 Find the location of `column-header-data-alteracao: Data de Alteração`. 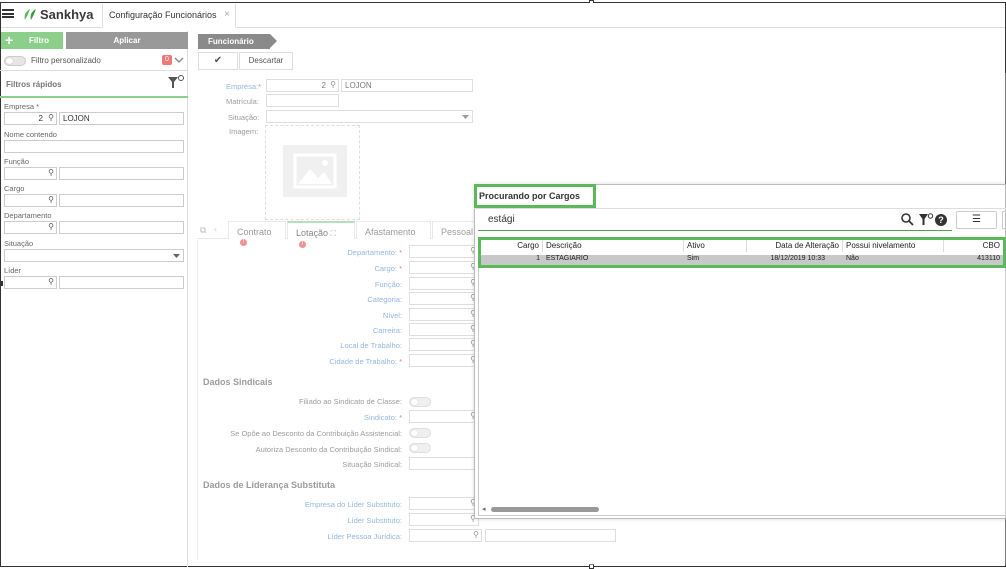

column-header-data-alteracao: Data de Alteração is located at coordinates (795, 246).